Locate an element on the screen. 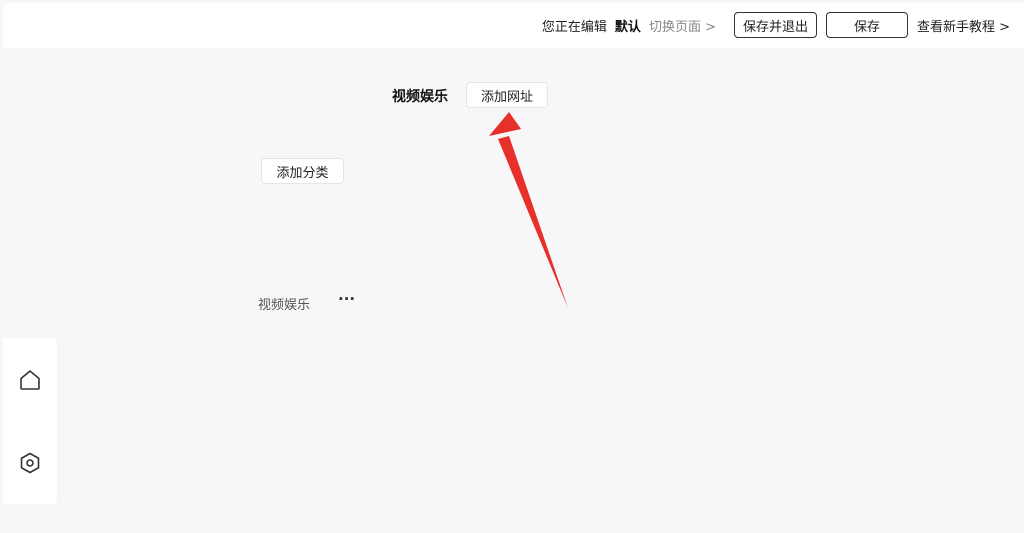 The width and height of the screenshot is (1024, 533). tutorial-link: 查看新手教程 > is located at coordinates (963, 25).